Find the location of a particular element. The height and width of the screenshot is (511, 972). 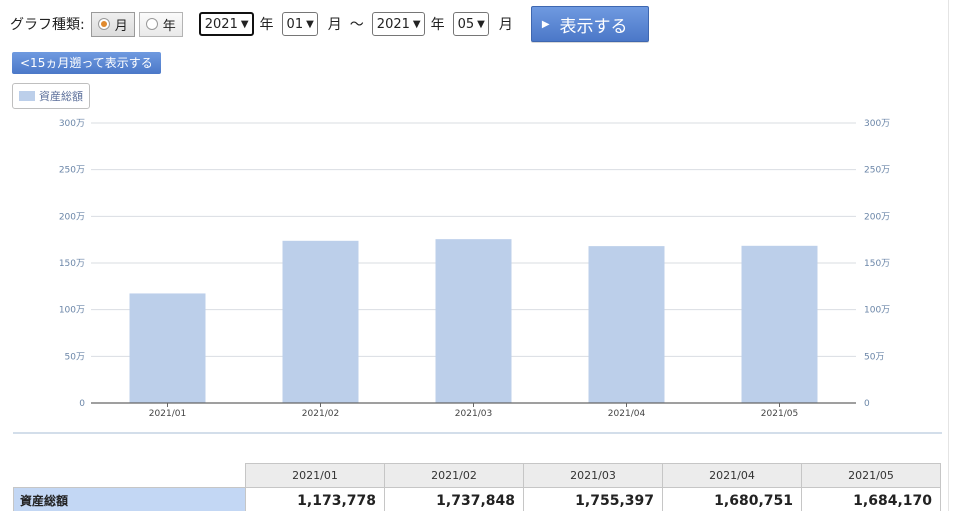

range-tilde: 〜 is located at coordinates (356, 25).